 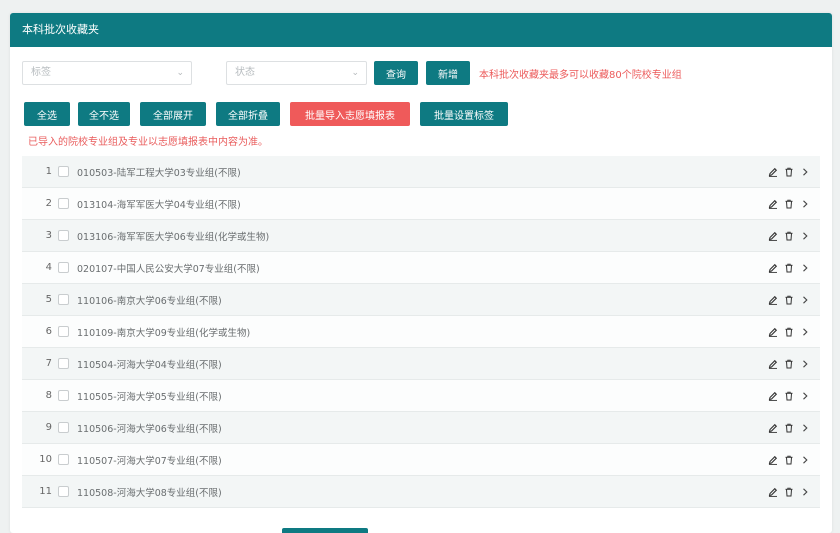 I want to click on list-item: 2 013104-海军军医大学04专业组(不限), so click(x=421, y=204).